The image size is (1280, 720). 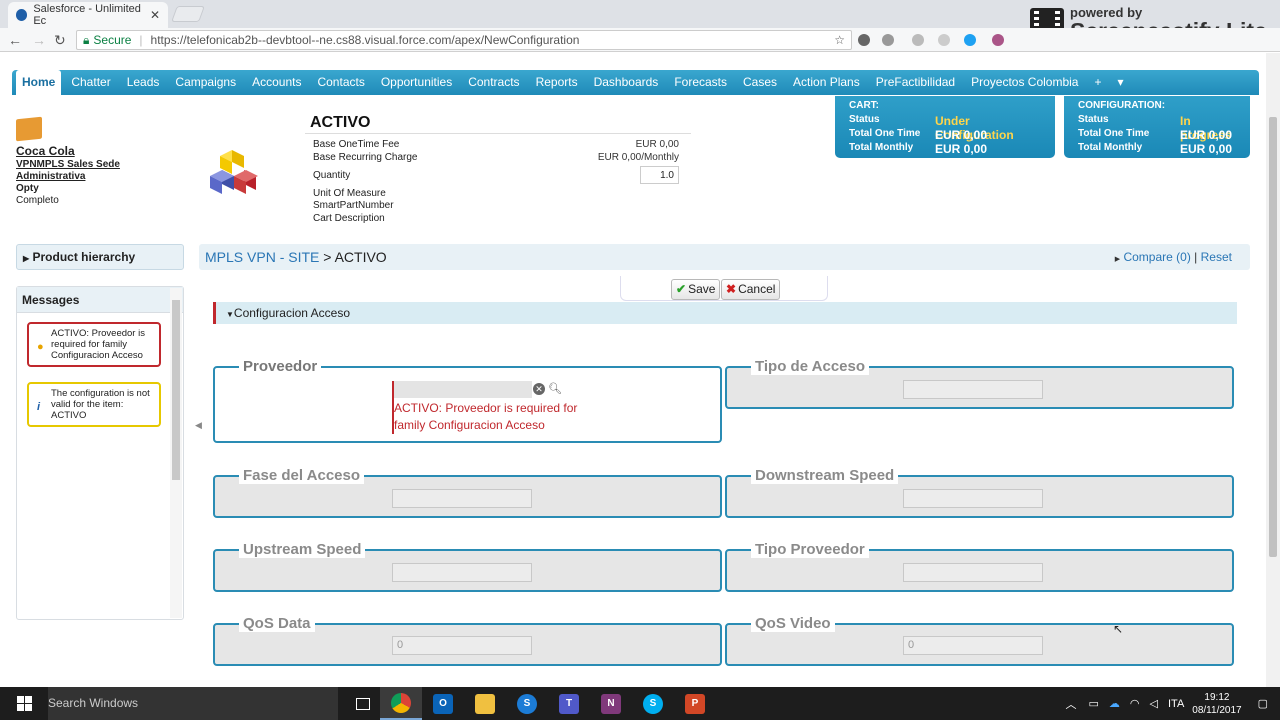 What do you see at coordinates (155, 15) in the screenshot?
I see `tab-close-icon: ✕` at bounding box center [155, 15].